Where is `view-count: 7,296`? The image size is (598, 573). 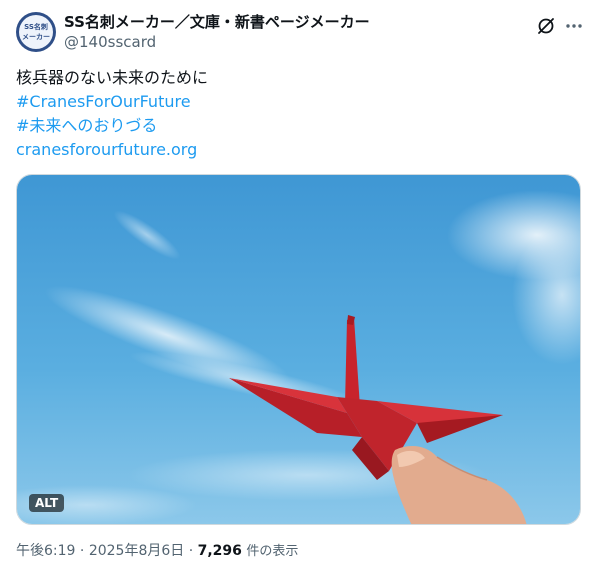 view-count: 7,296 is located at coordinates (220, 551).